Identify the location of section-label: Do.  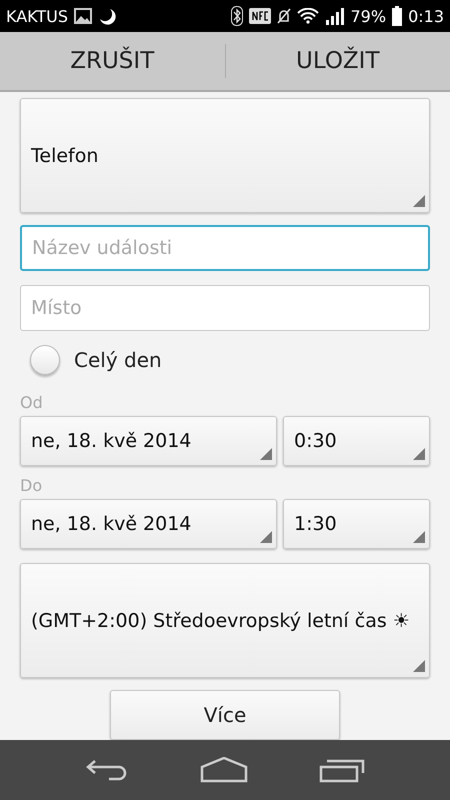
(32, 485).